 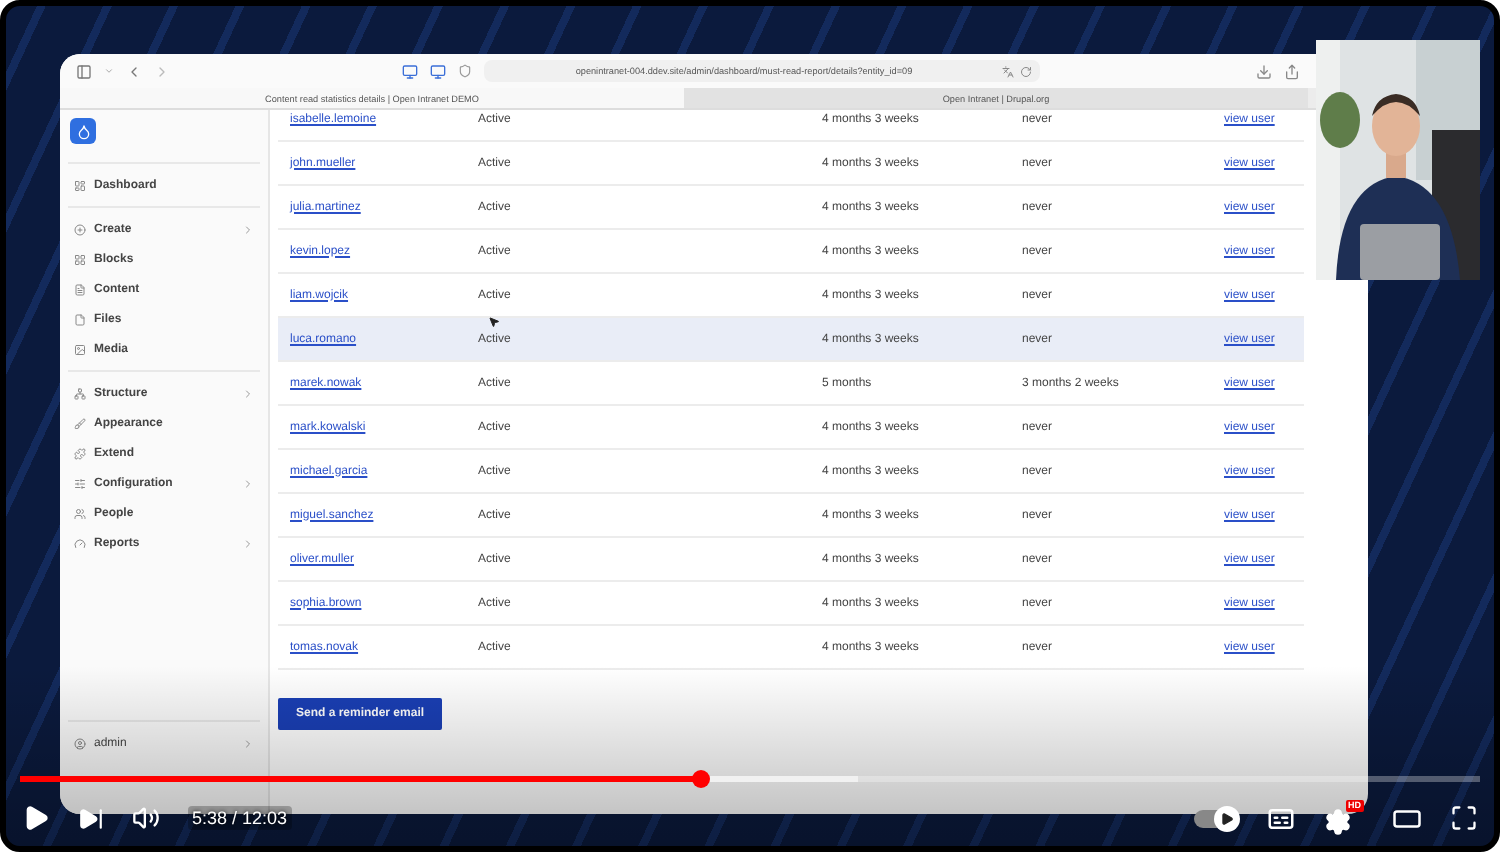 What do you see at coordinates (240, 818) in the screenshot?
I see `time-display: 5:38 / 12:03` at bounding box center [240, 818].